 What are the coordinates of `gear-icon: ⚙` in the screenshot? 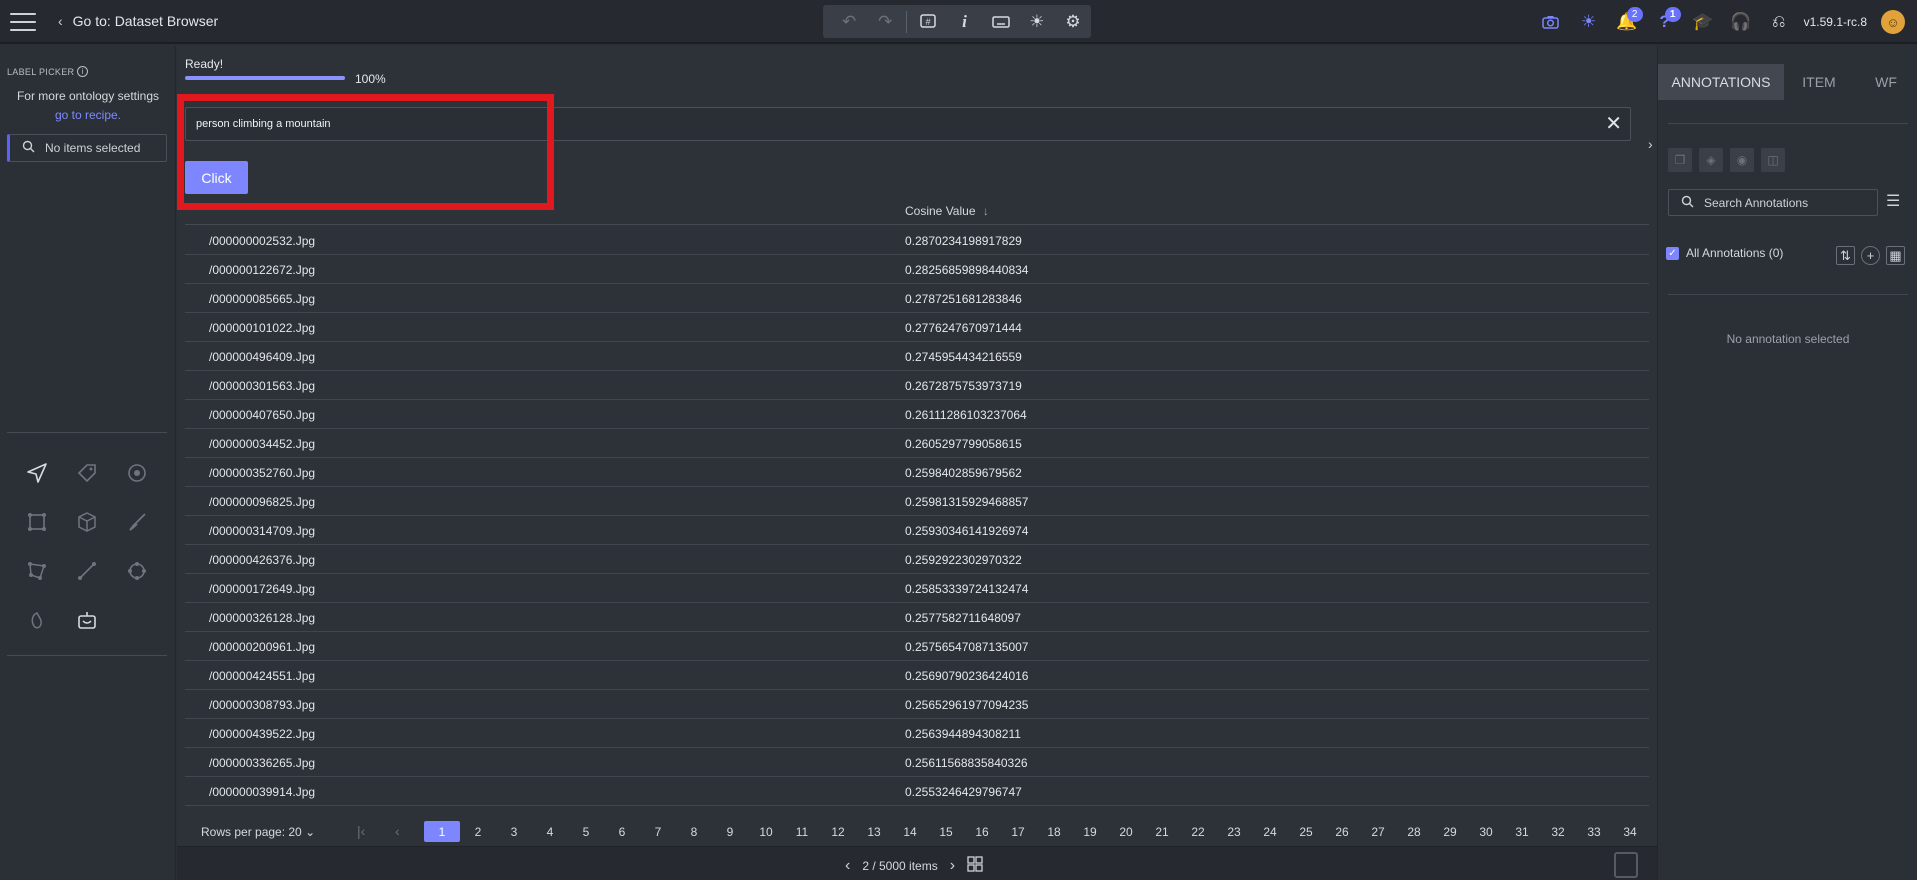 It's located at (1073, 21).